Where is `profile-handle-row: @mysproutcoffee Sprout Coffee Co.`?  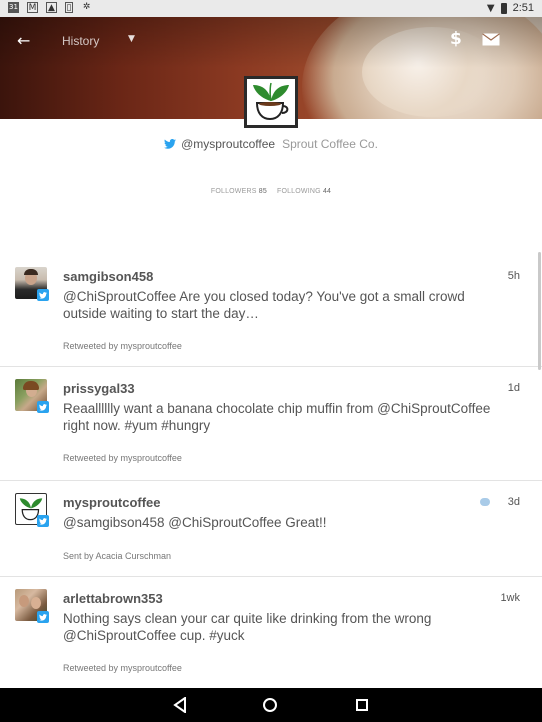 profile-handle-row: @mysproutcoffee Sprout Coffee Co. is located at coordinates (271, 144).